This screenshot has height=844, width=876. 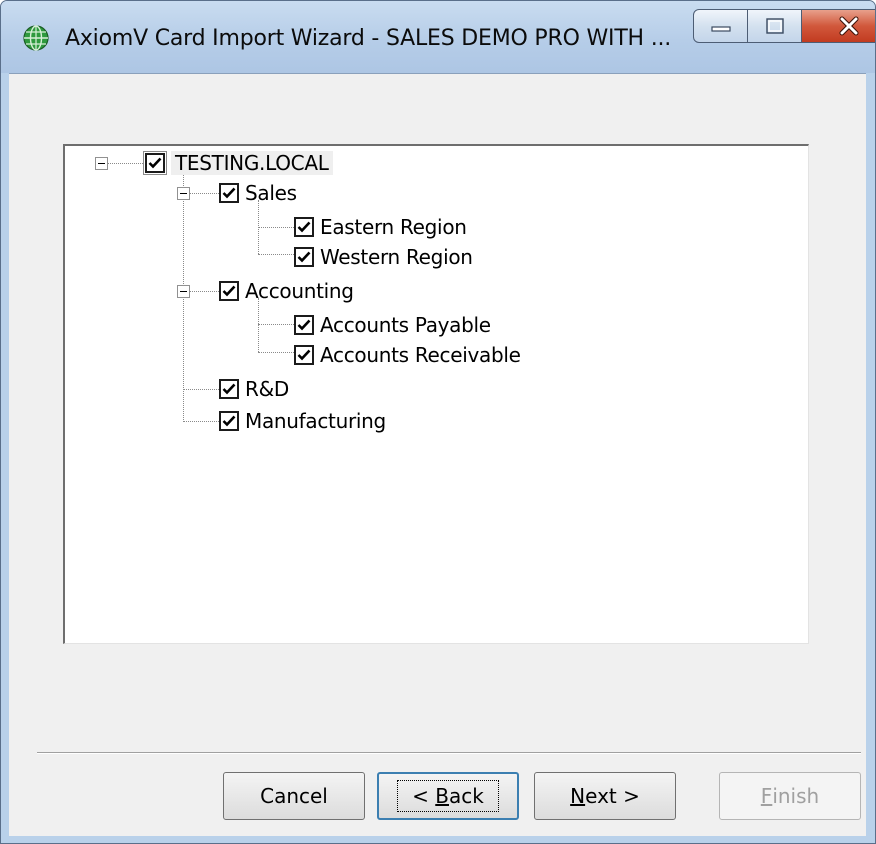 I want to click on maximize-button, so click(x=775, y=26).